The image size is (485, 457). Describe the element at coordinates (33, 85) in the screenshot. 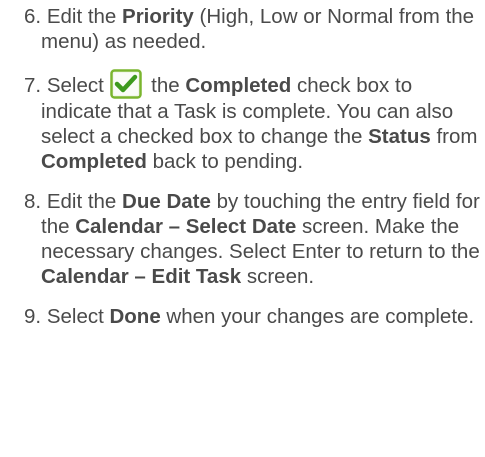

I see `step-number: 7.` at that location.